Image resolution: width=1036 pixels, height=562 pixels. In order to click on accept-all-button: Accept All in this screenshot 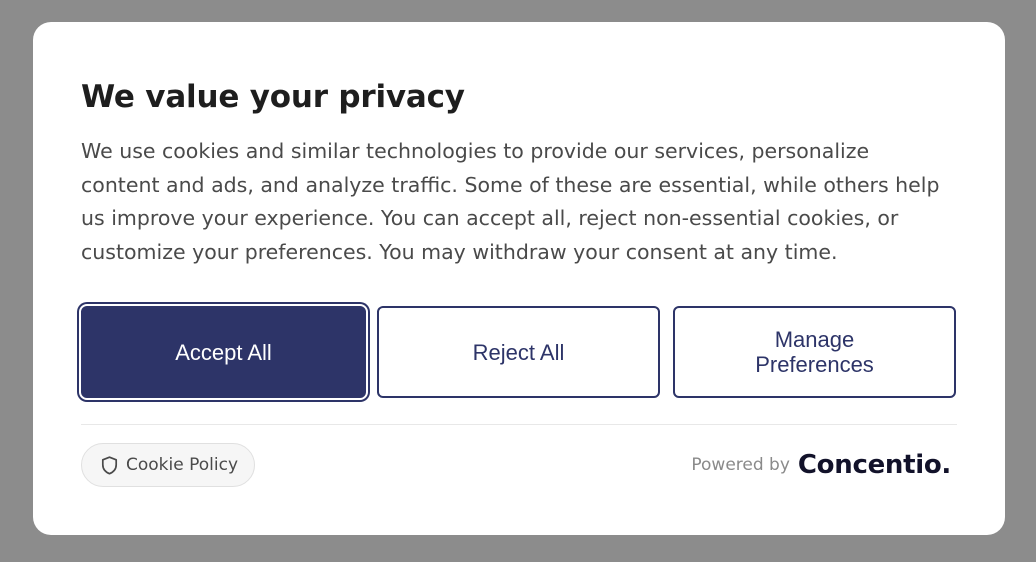, I will do `click(223, 352)`.